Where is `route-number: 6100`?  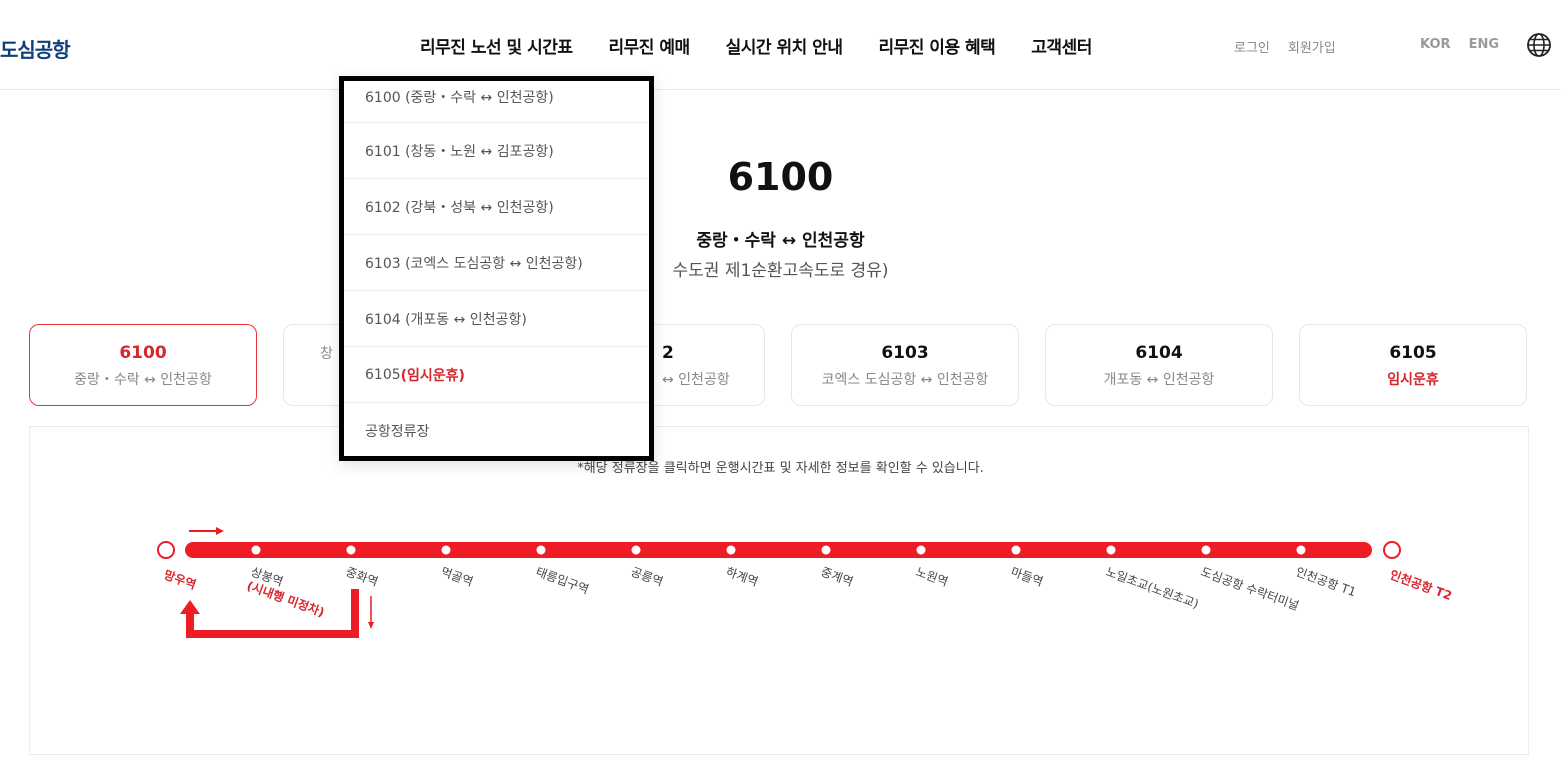 route-number: 6100 is located at coordinates (780, 177).